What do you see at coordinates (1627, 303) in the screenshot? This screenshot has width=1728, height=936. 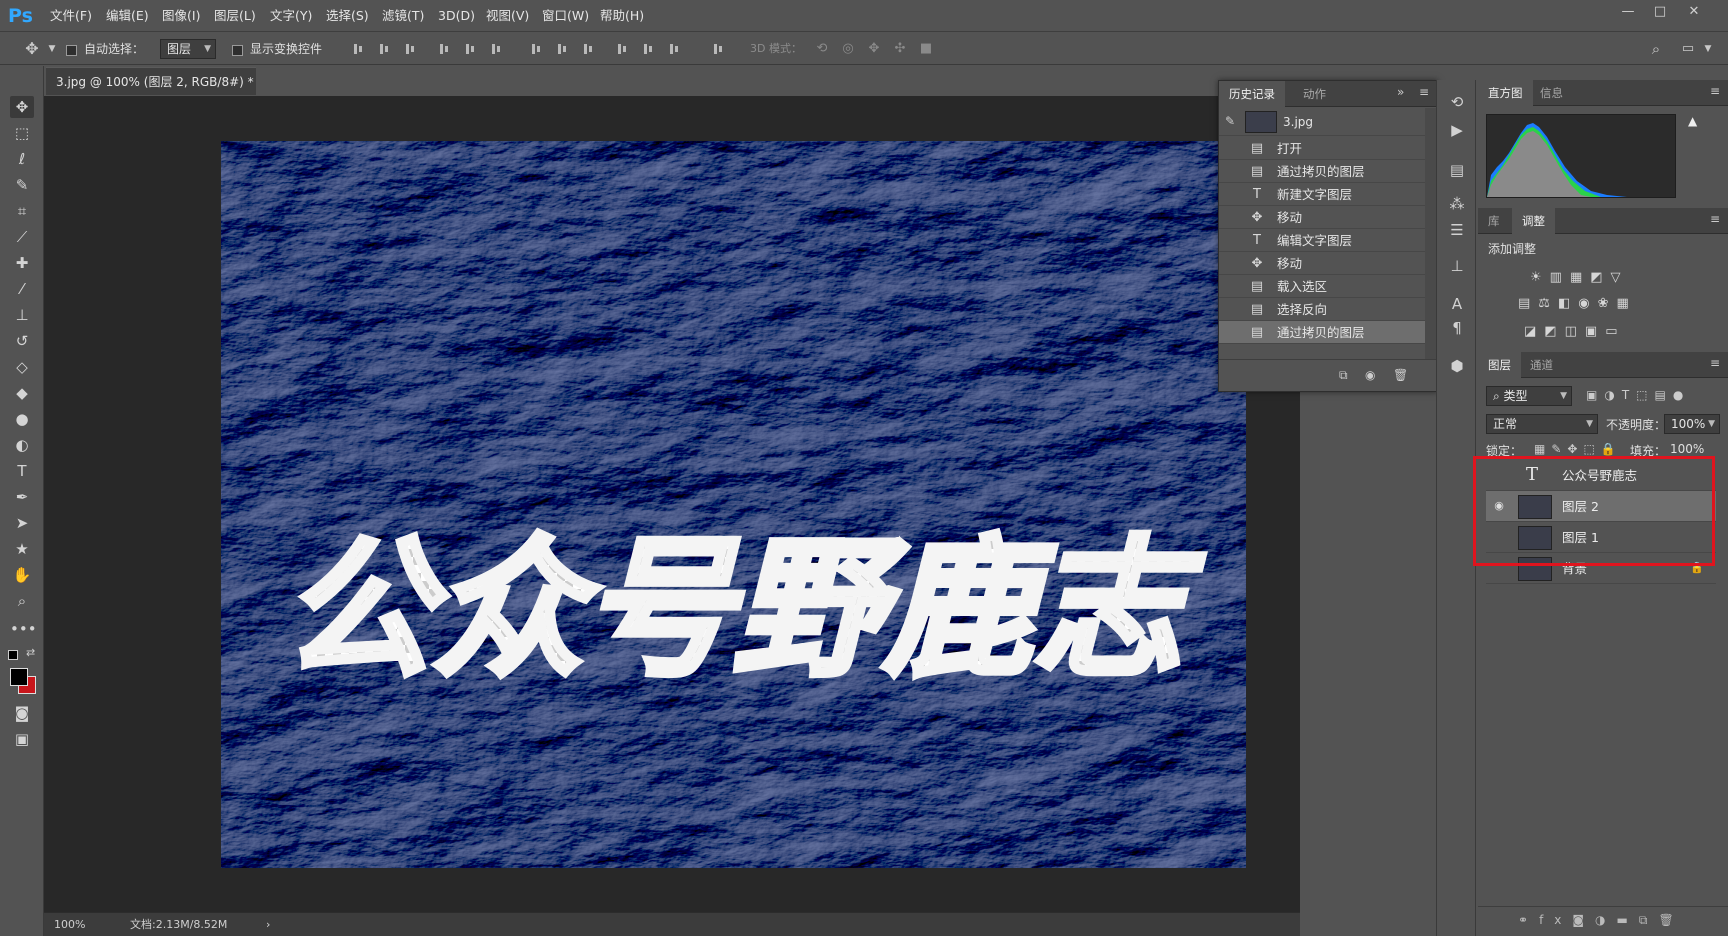 I see `color-lookup-icon: ▦` at bounding box center [1627, 303].